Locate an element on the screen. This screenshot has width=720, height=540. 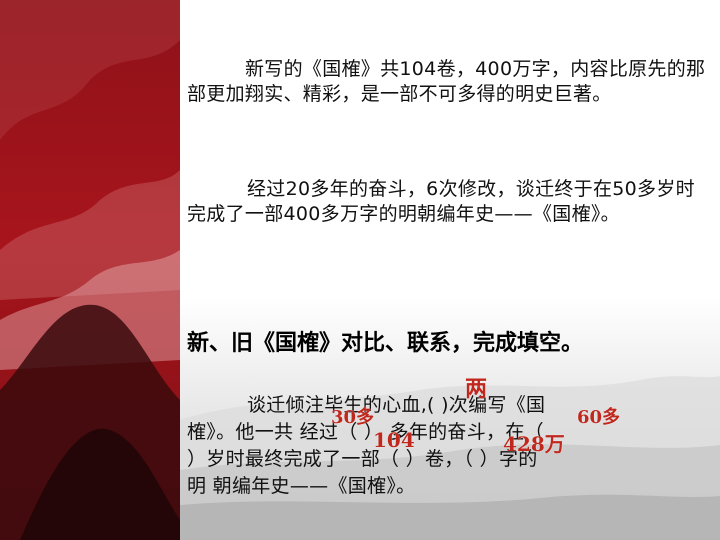
fill-in-line-4: 明 朝编年史——《国榷》。 is located at coordinates (301, 486).